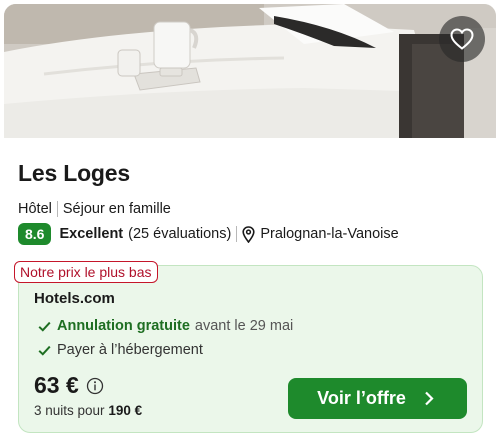  I want to click on view-offer-button: Voir l’offre, so click(377, 398).